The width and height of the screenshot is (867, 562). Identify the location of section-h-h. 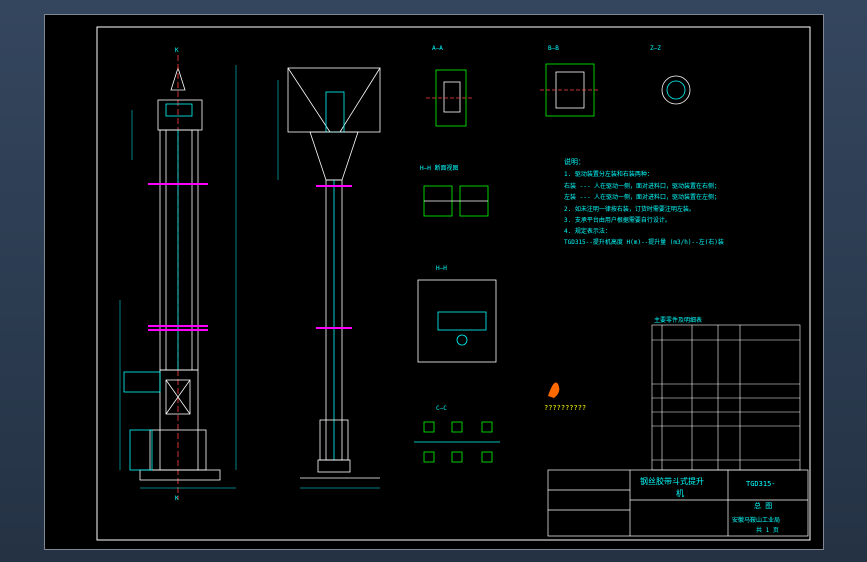
(456, 201).